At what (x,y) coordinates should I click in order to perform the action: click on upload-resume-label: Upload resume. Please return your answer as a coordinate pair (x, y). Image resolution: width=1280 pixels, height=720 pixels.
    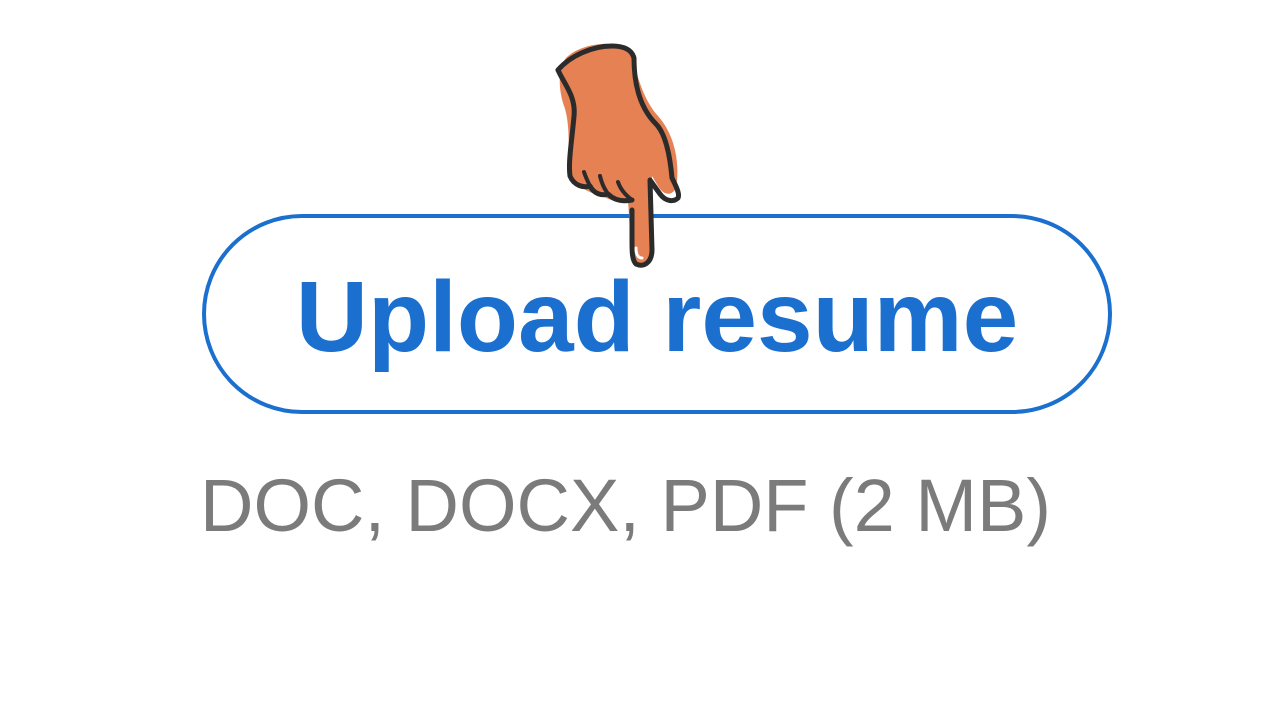
    Looking at the image, I should click on (657, 317).